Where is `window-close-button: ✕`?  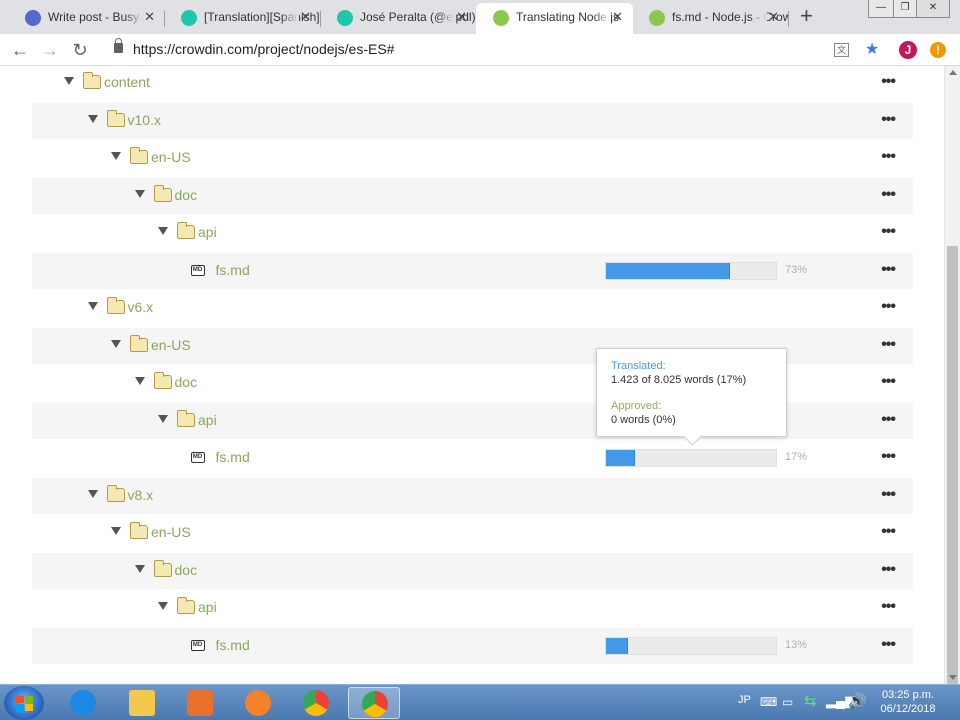 window-close-button: ✕ is located at coordinates (933, 9).